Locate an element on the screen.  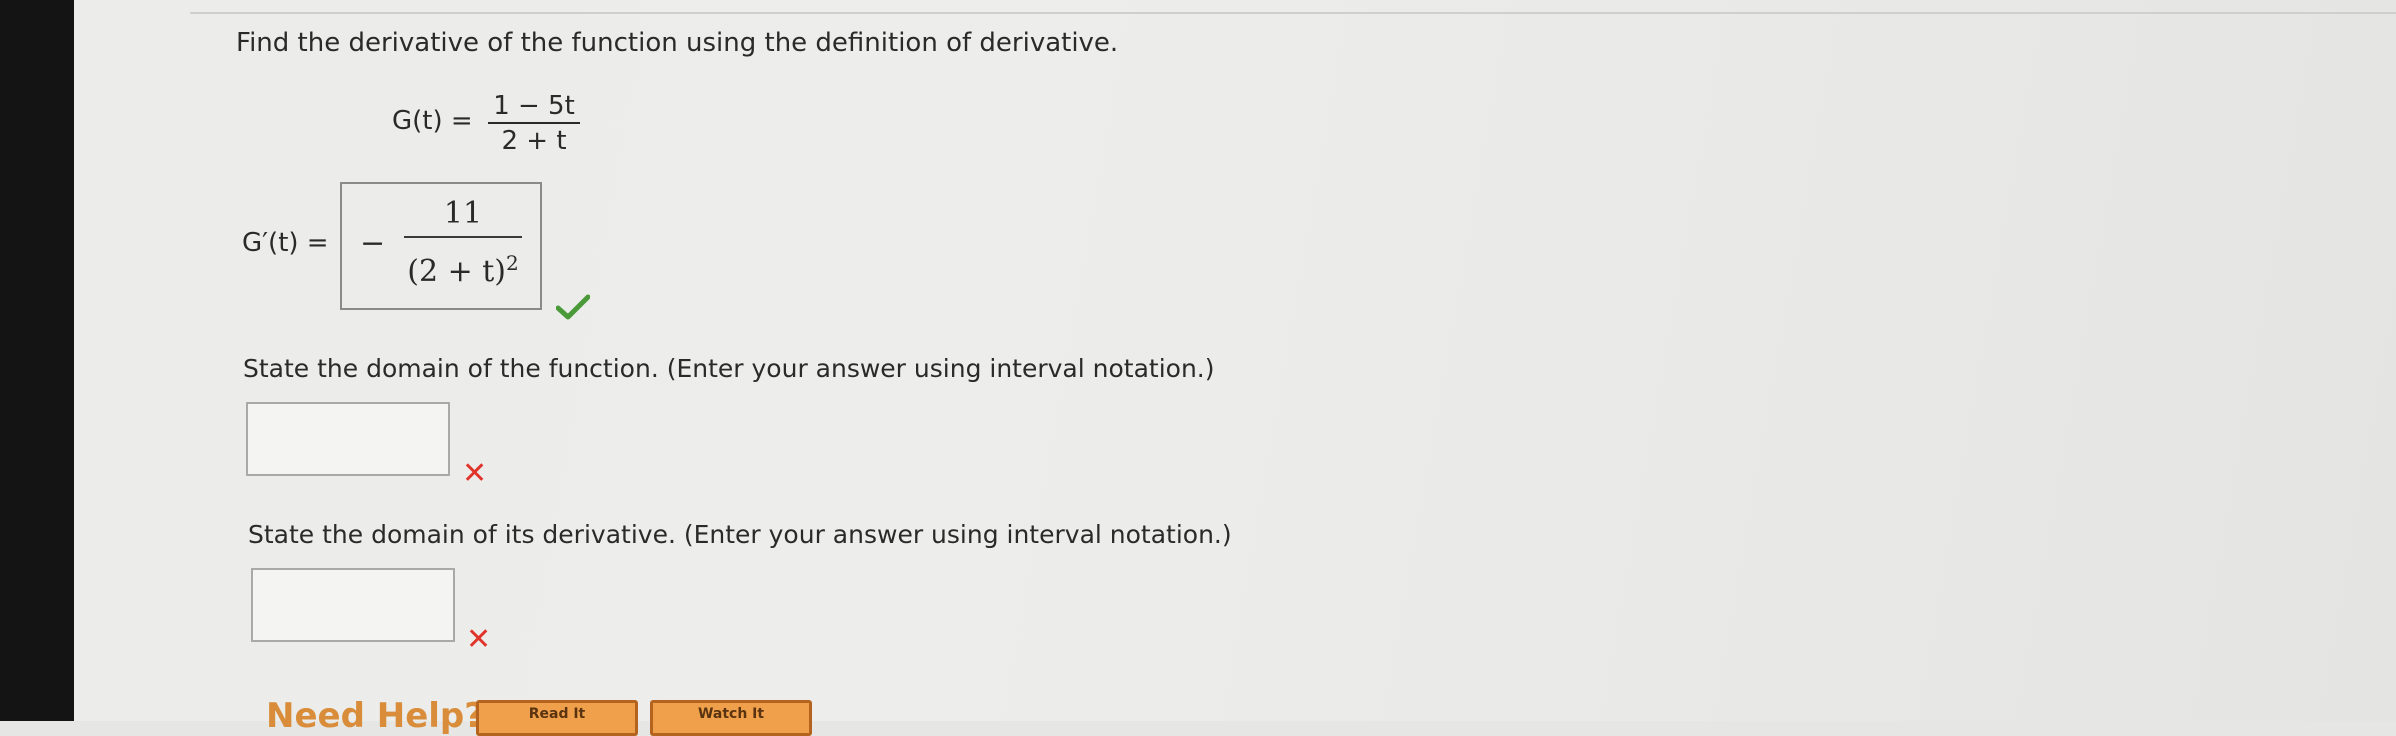
answer-sign: − is located at coordinates (373, 243).